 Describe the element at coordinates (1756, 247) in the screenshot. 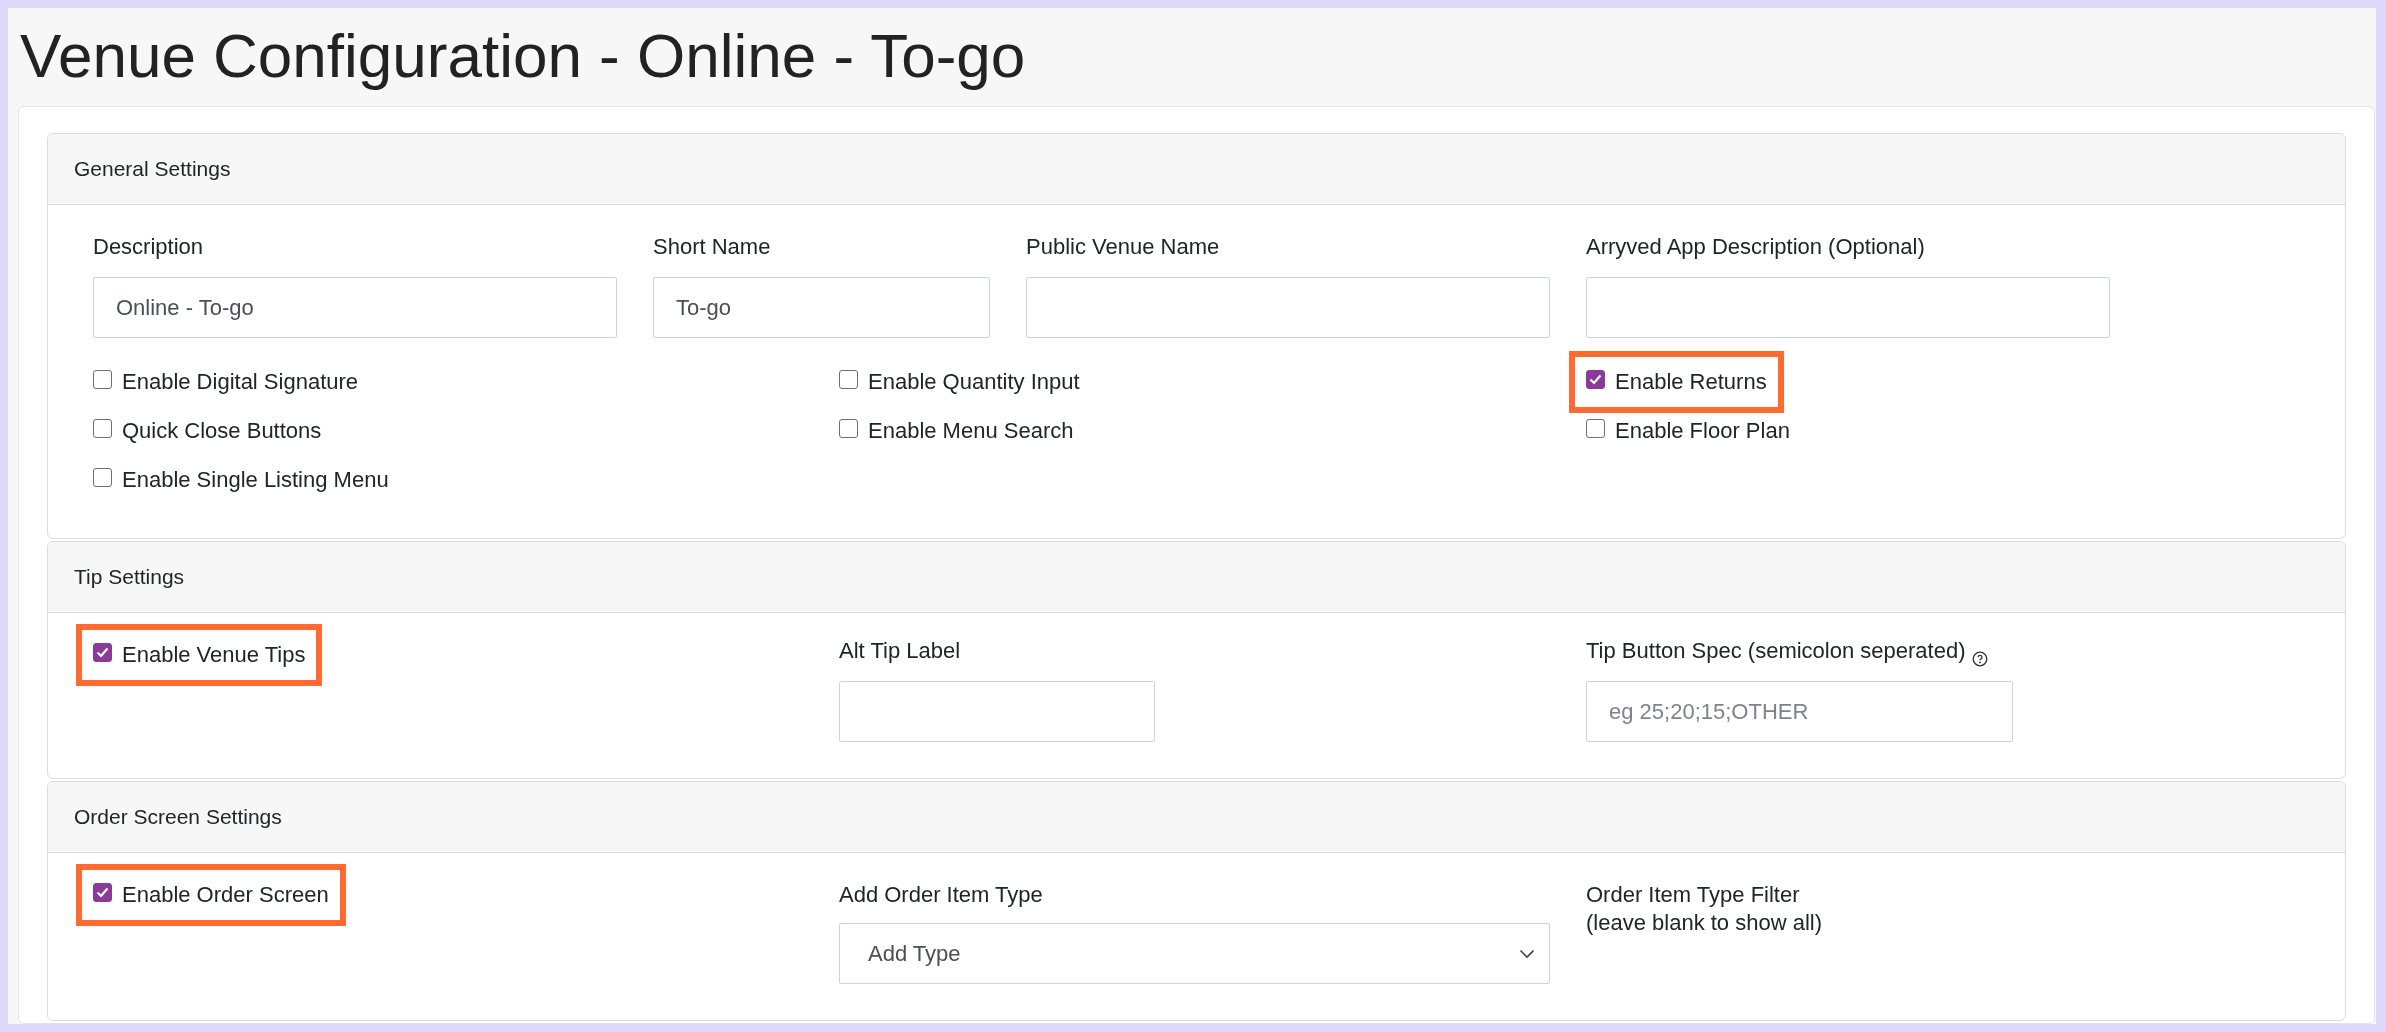

I see `field-label: Arryved App Description (Optional)` at that location.